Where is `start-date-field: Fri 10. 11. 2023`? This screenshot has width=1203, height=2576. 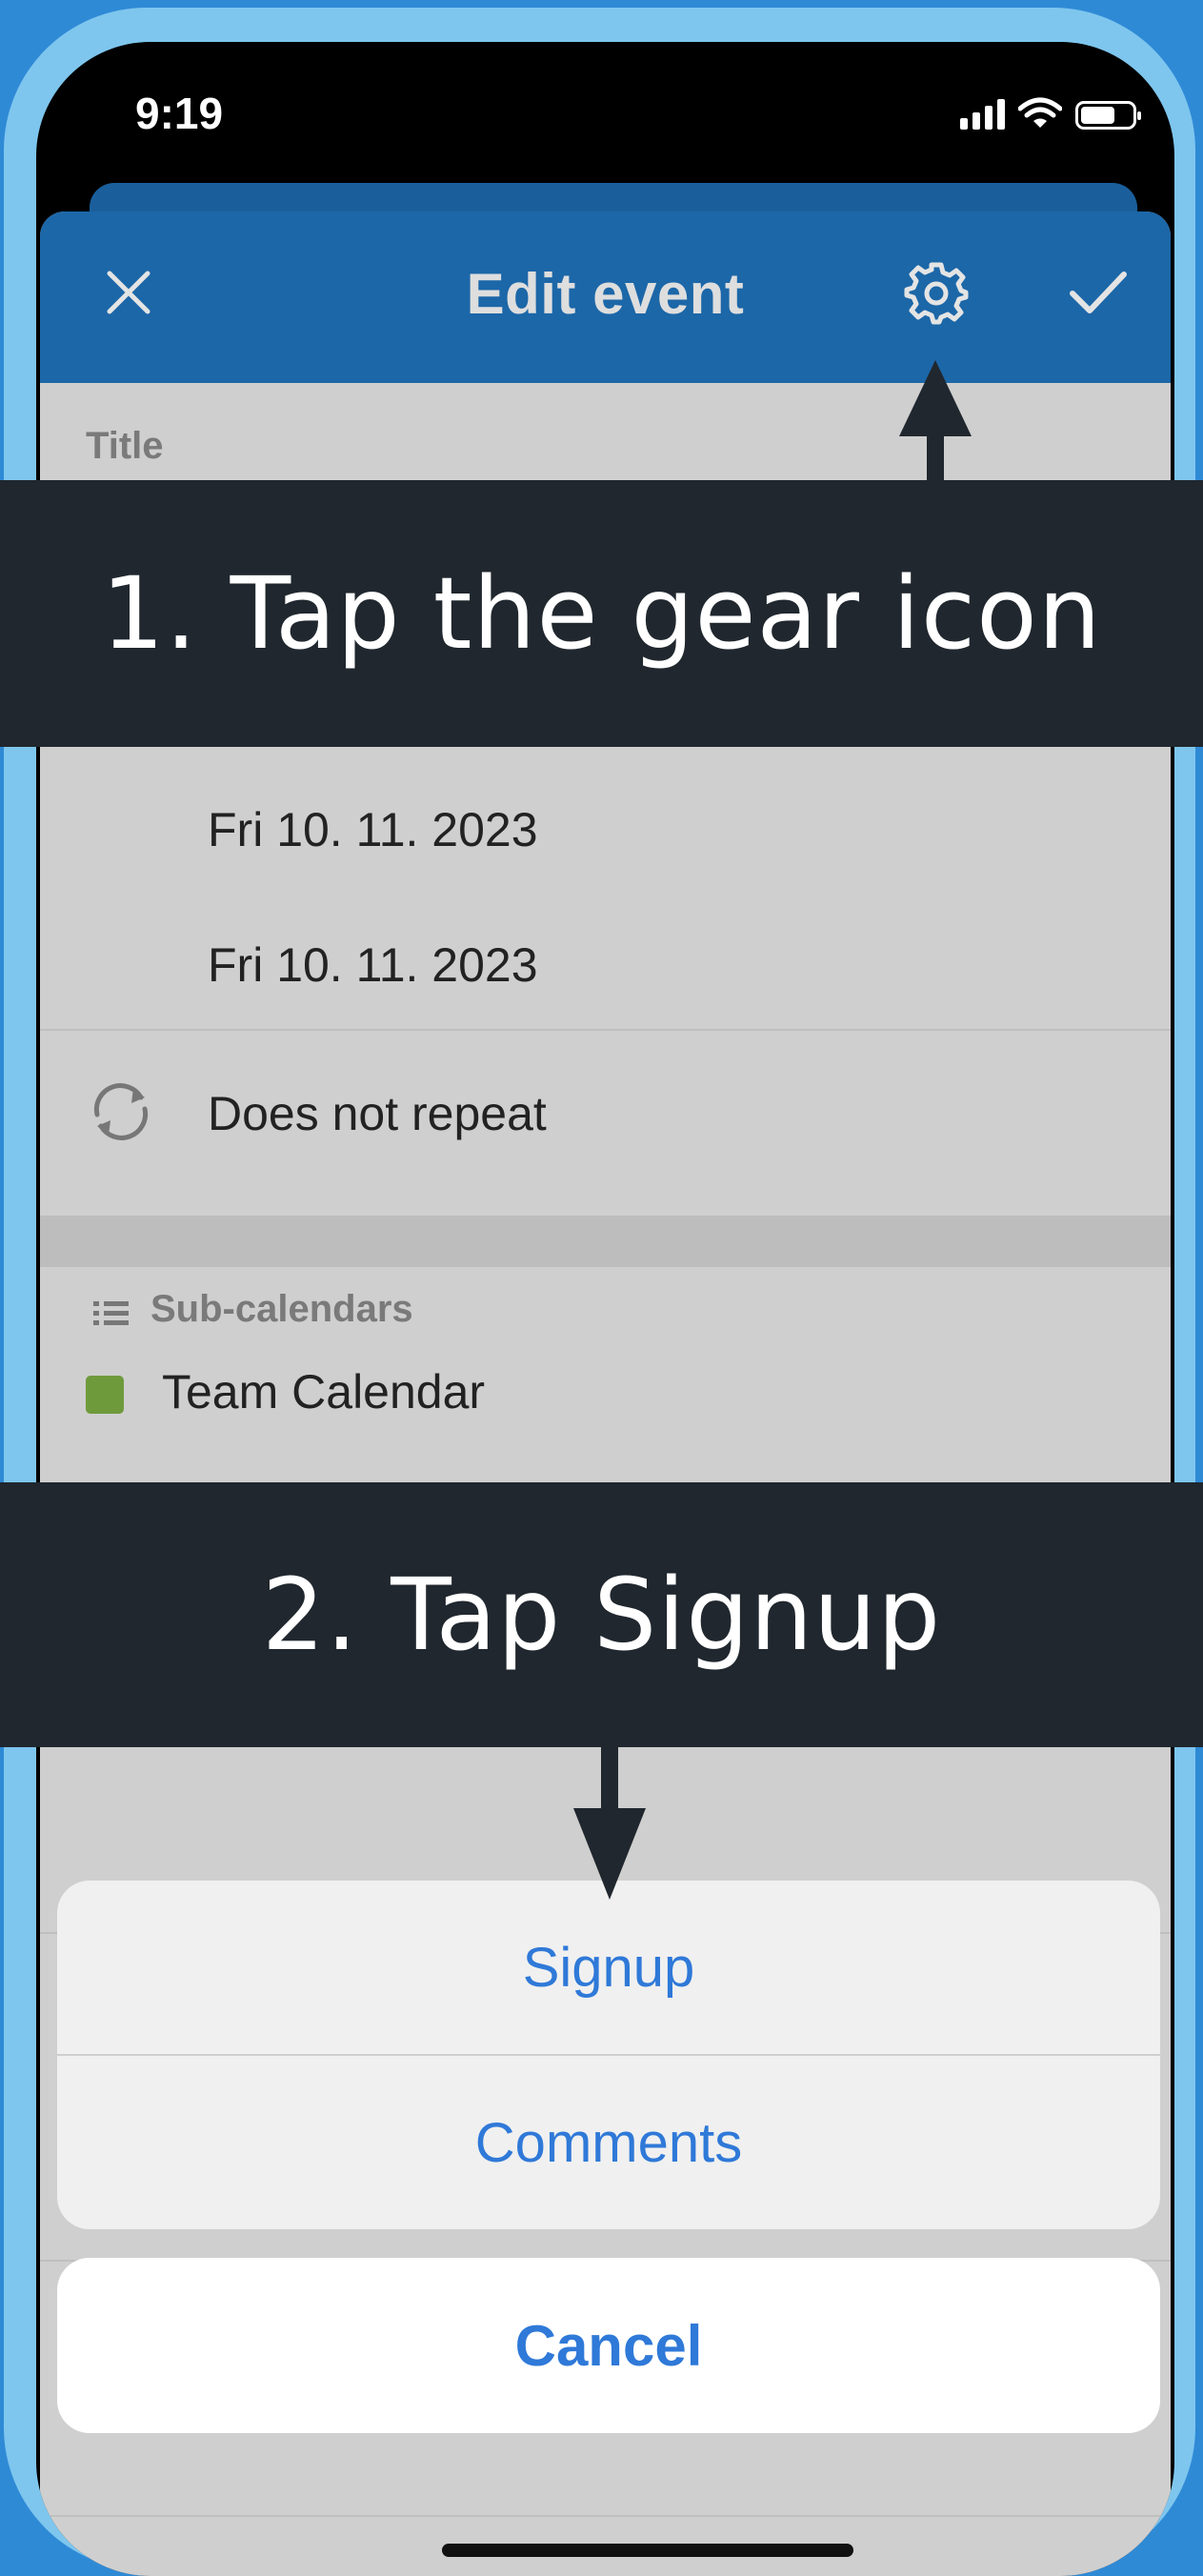
start-date-field: Fri 10. 11. 2023 is located at coordinates (373, 829).